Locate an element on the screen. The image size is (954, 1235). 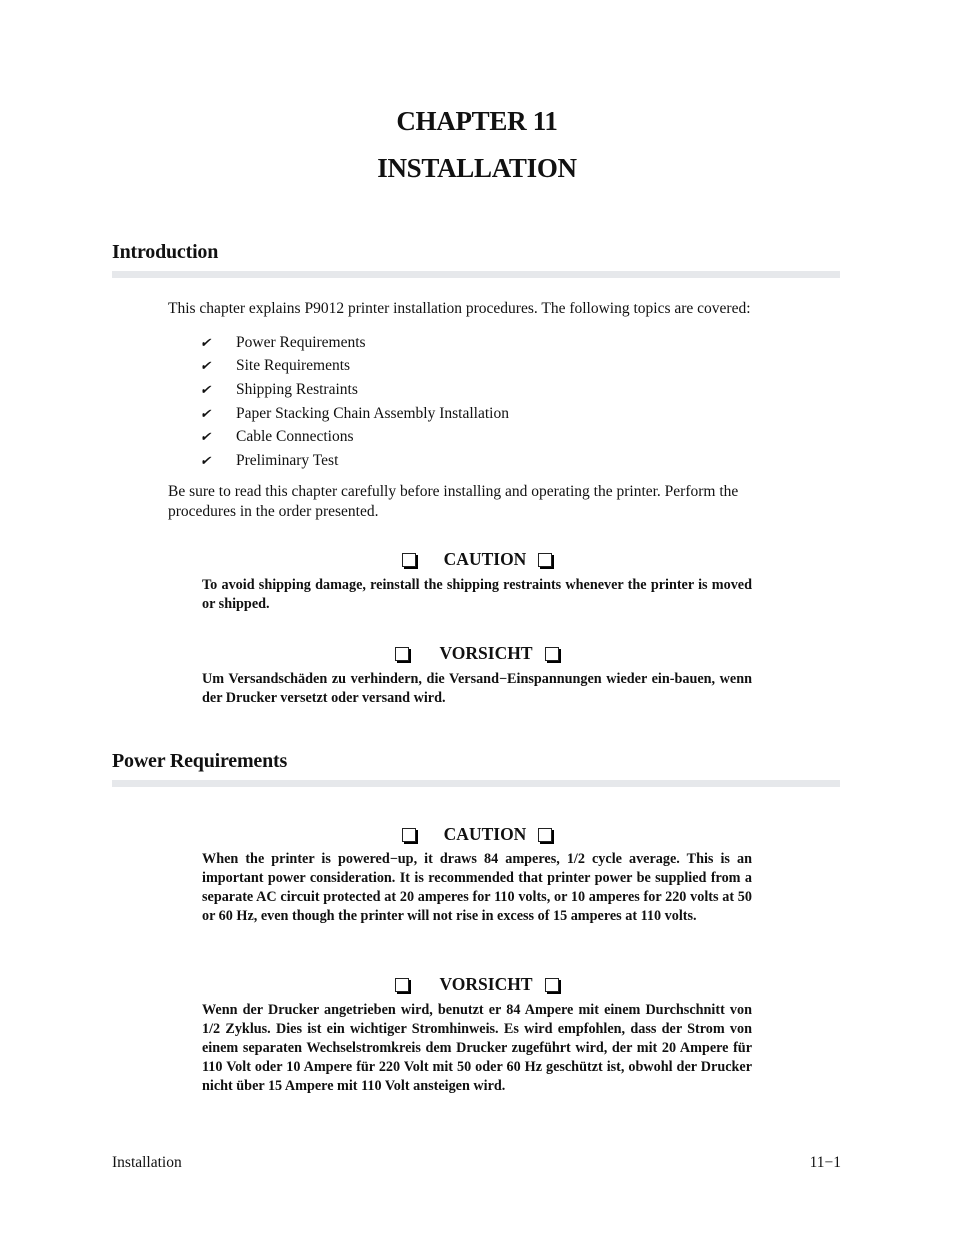
topic-label: Power Requirements is located at coordinates (301, 342).